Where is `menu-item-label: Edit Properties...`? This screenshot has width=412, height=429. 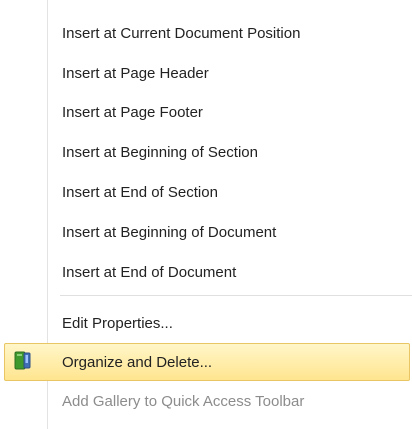 menu-item-label: Edit Properties... is located at coordinates (117, 323).